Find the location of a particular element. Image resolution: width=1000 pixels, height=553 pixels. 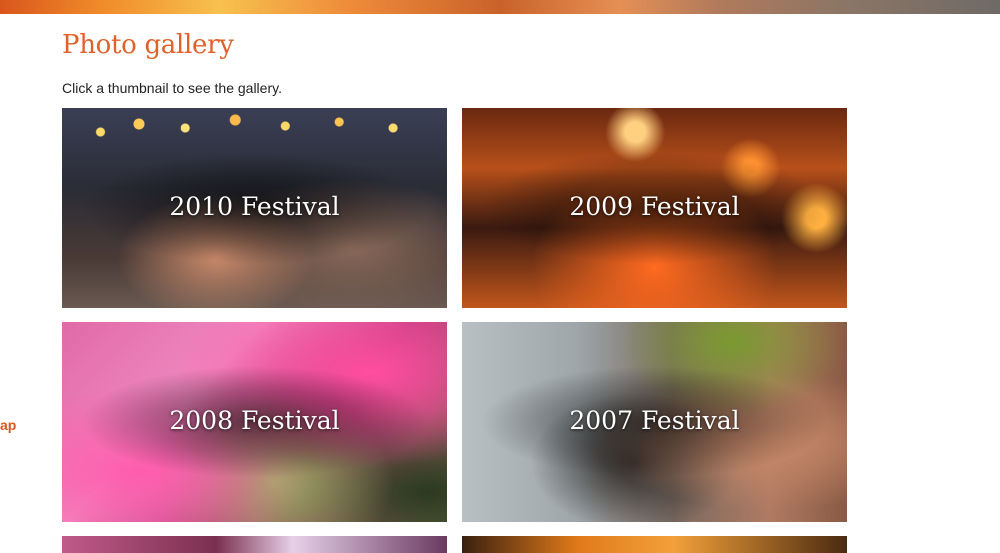

gallery-thumb-label: 2008 Festival is located at coordinates (254, 421).